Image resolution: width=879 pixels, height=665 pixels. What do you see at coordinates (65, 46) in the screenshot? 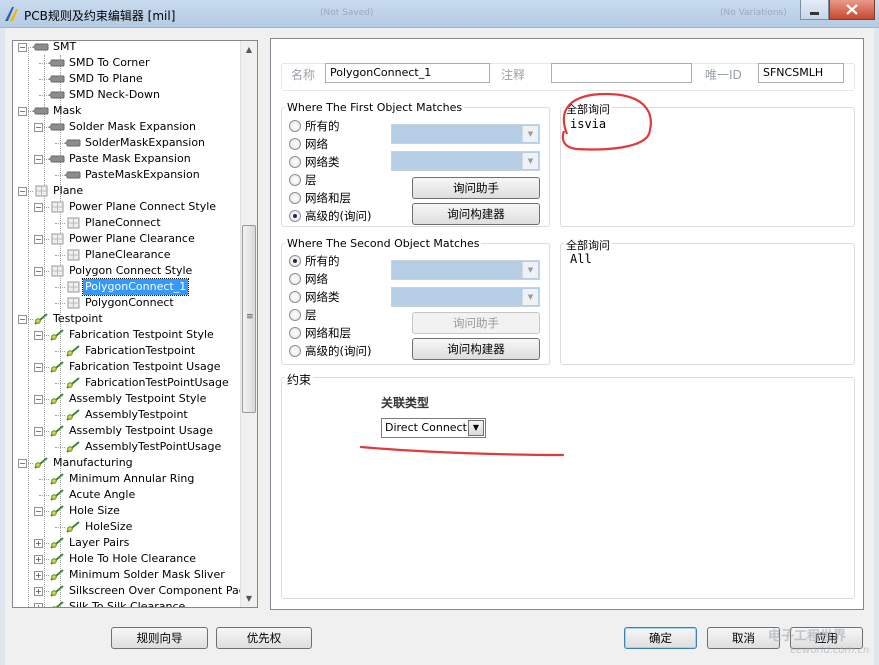
I see `tree-item-label: SMT` at bounding box center [65, 46].